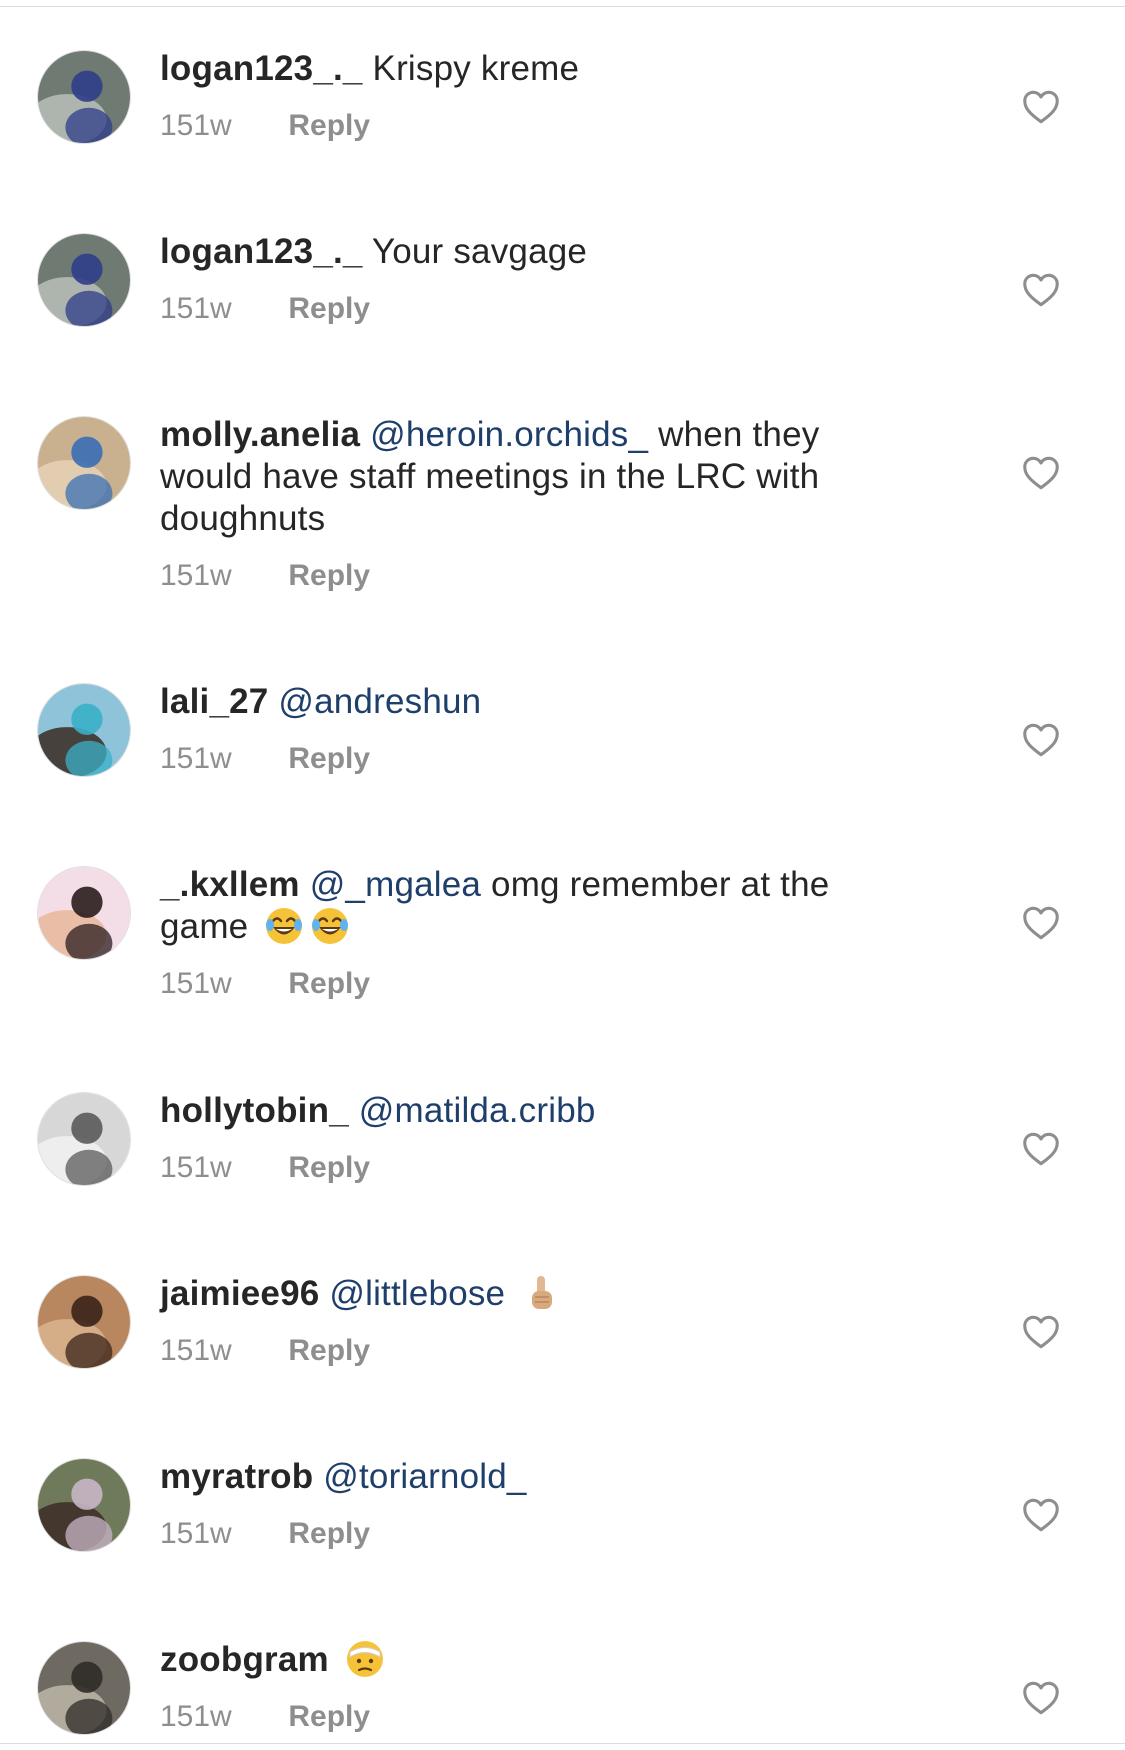 Image resolution: width=1125 pixels, height=1750 pixels. I want to click on top-divider, so click(562, 3).